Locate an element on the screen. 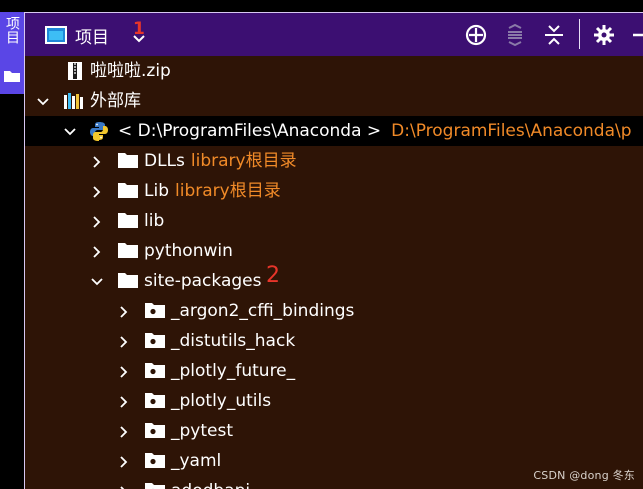  tree-item-label: _yaml is located at coordinates (196, 461).